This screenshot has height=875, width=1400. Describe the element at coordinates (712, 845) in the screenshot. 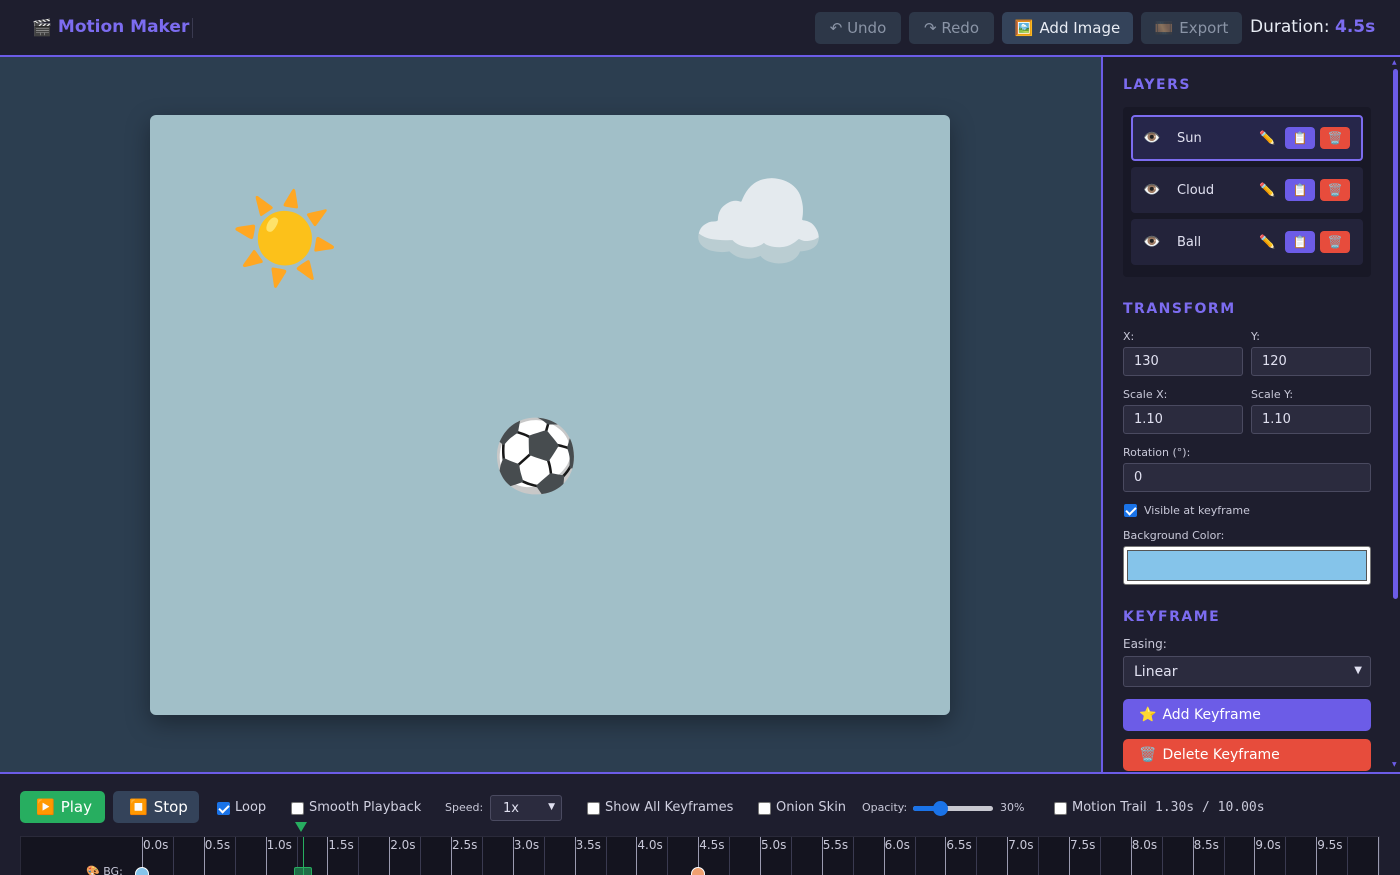

I see `timeline-tick-label: 4.5s` at that location.